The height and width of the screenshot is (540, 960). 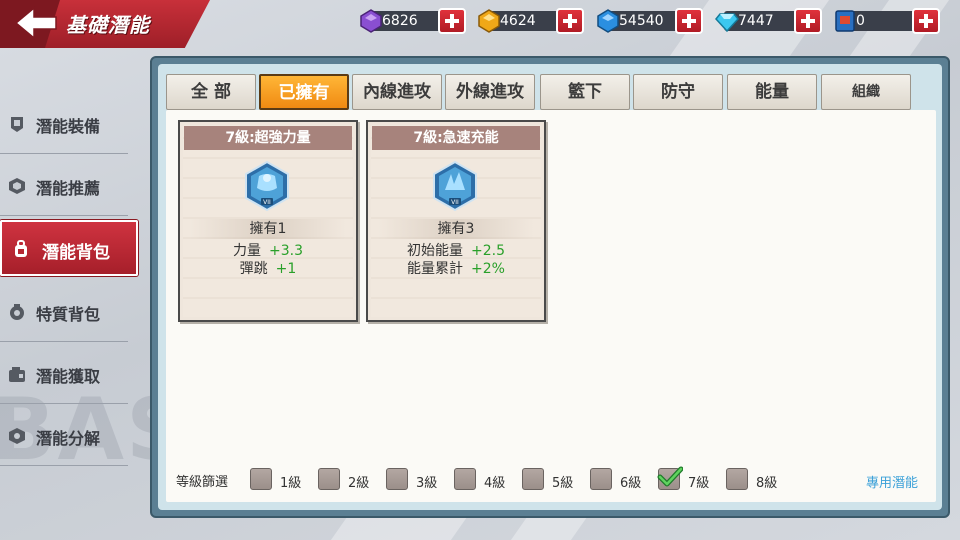 I want to click on ticket-icon, so click(x=845, y=21).